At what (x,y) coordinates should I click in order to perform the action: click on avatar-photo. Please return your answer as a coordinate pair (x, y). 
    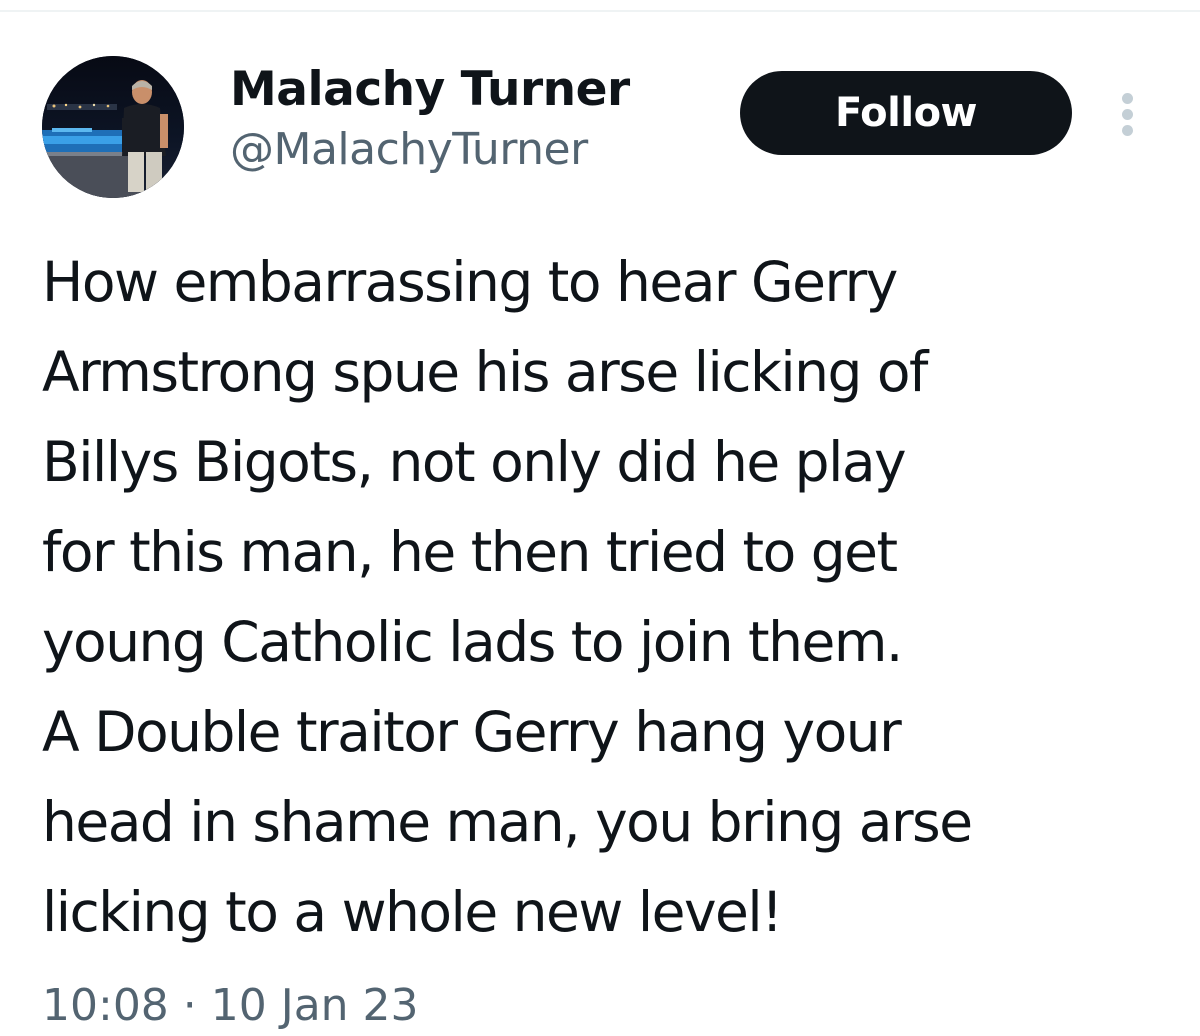
    Looking at the image, I should click on (113, 127).